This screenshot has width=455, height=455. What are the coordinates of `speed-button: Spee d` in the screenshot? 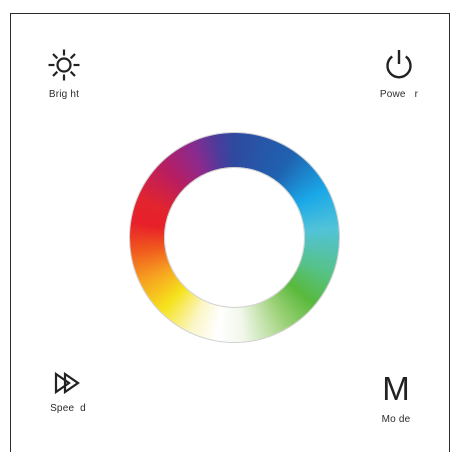 It's located at (68, 393).